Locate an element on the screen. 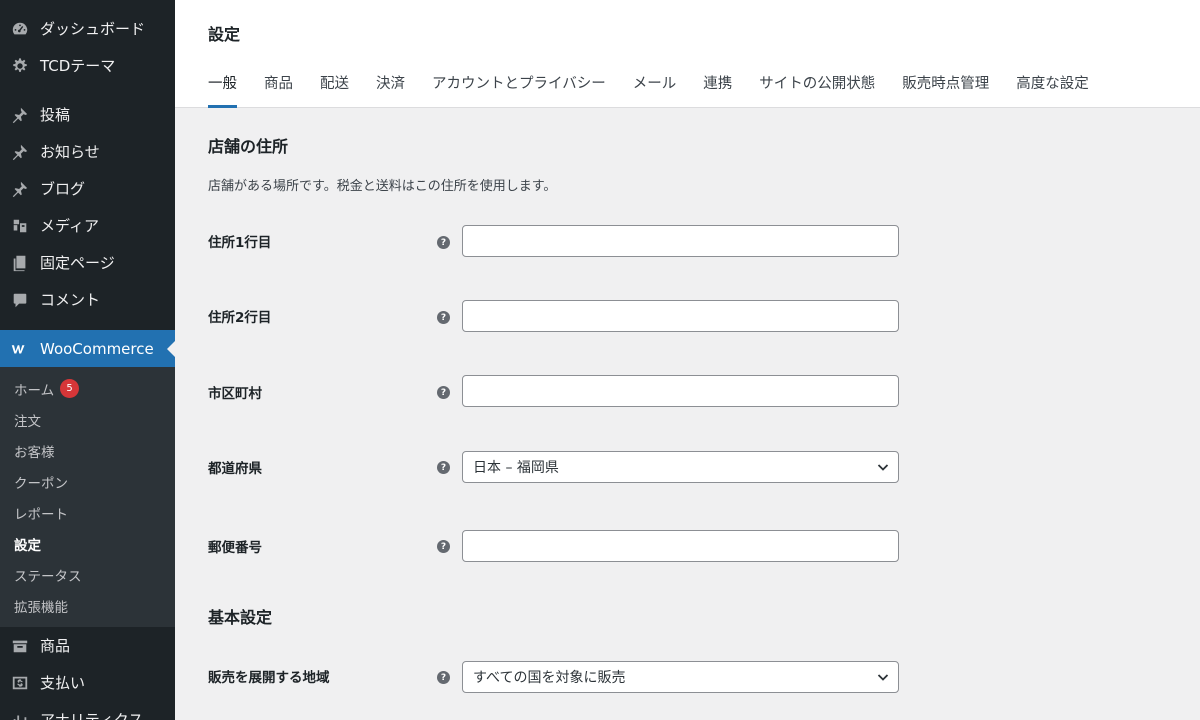  dashboard-icon is located at coordinates (20, 29).